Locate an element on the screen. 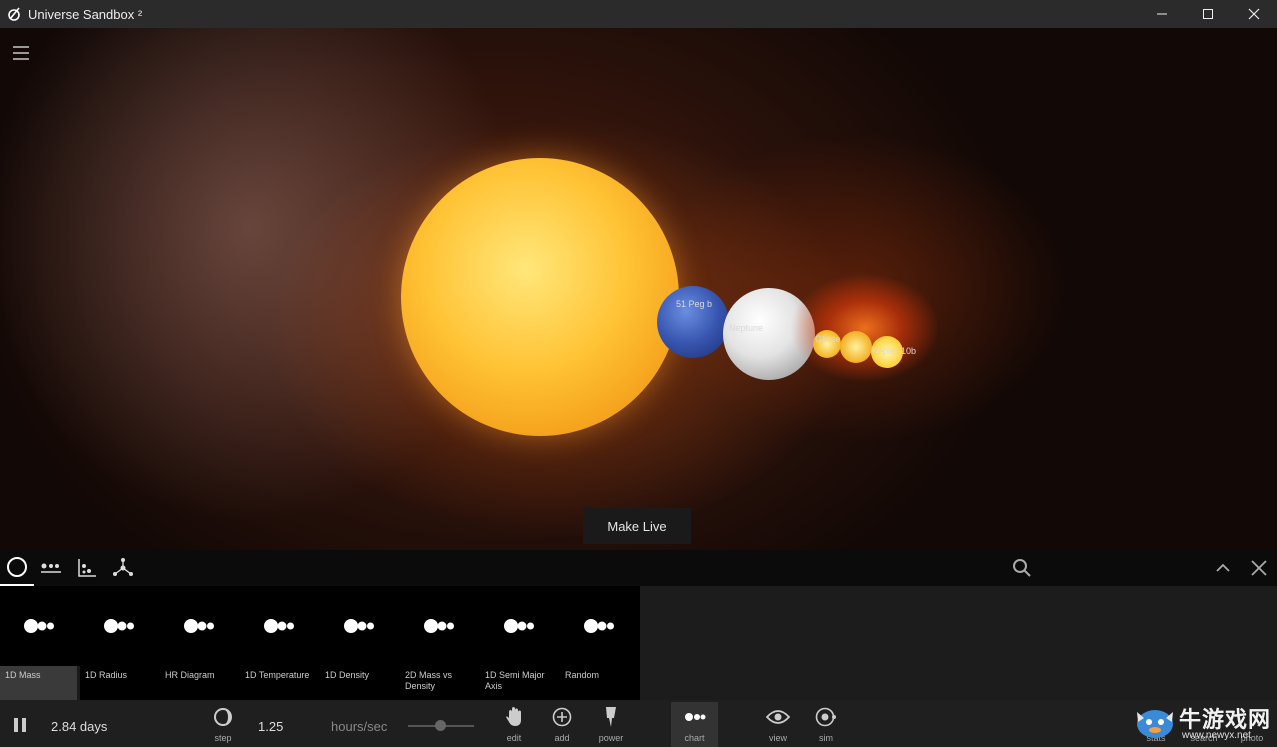  app-logo-icon is located at coordinates (14, 14).